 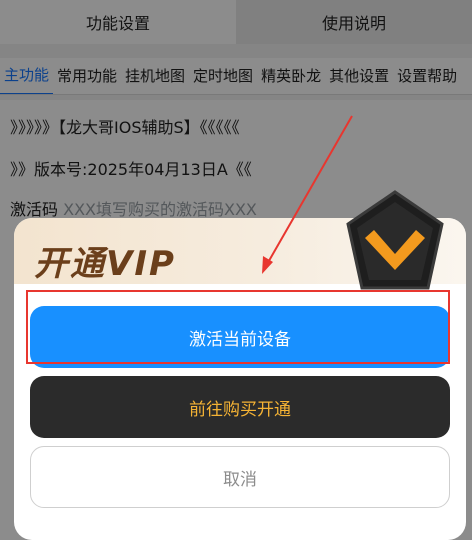 What do you see at coordinates (105, 264) in the screenshot?
I see `vip-title: 开通VIP` at bounding box center [105, 264].